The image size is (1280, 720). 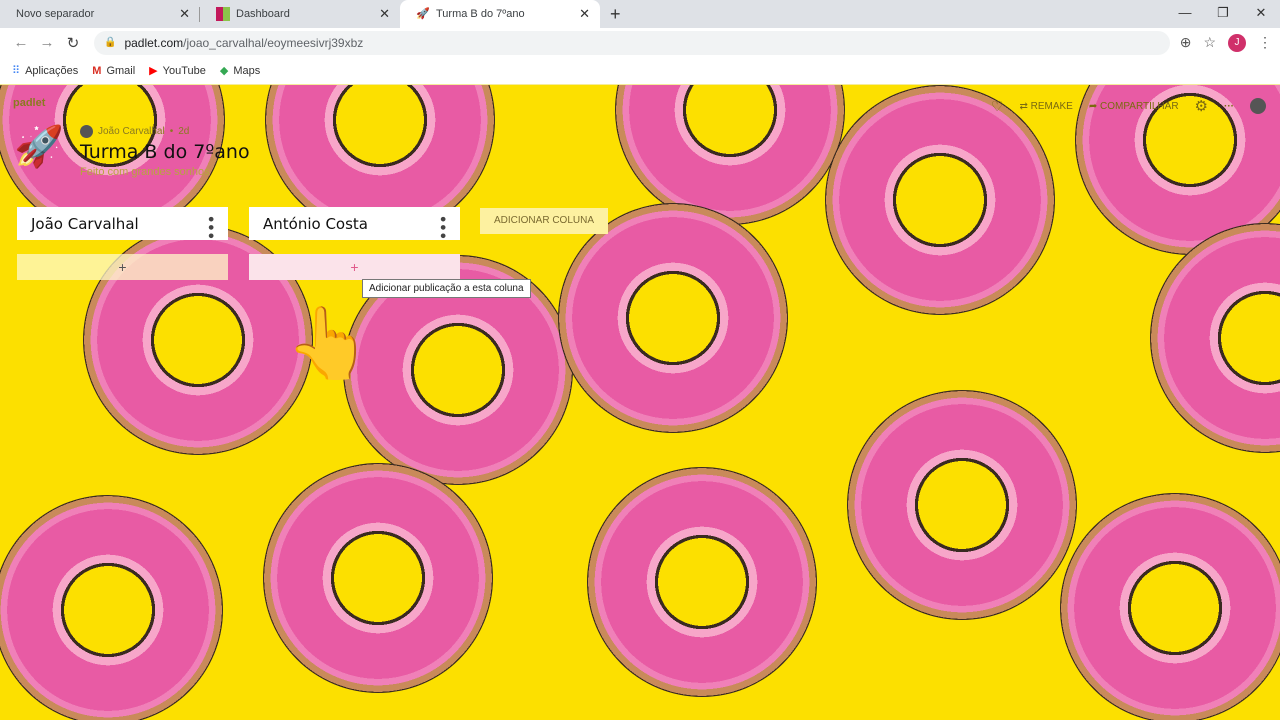 What do you see at coordinates (16, 71) in the screenshot?
I see `apps-grid-icon: ⠿` at bounding box center [16, 71].